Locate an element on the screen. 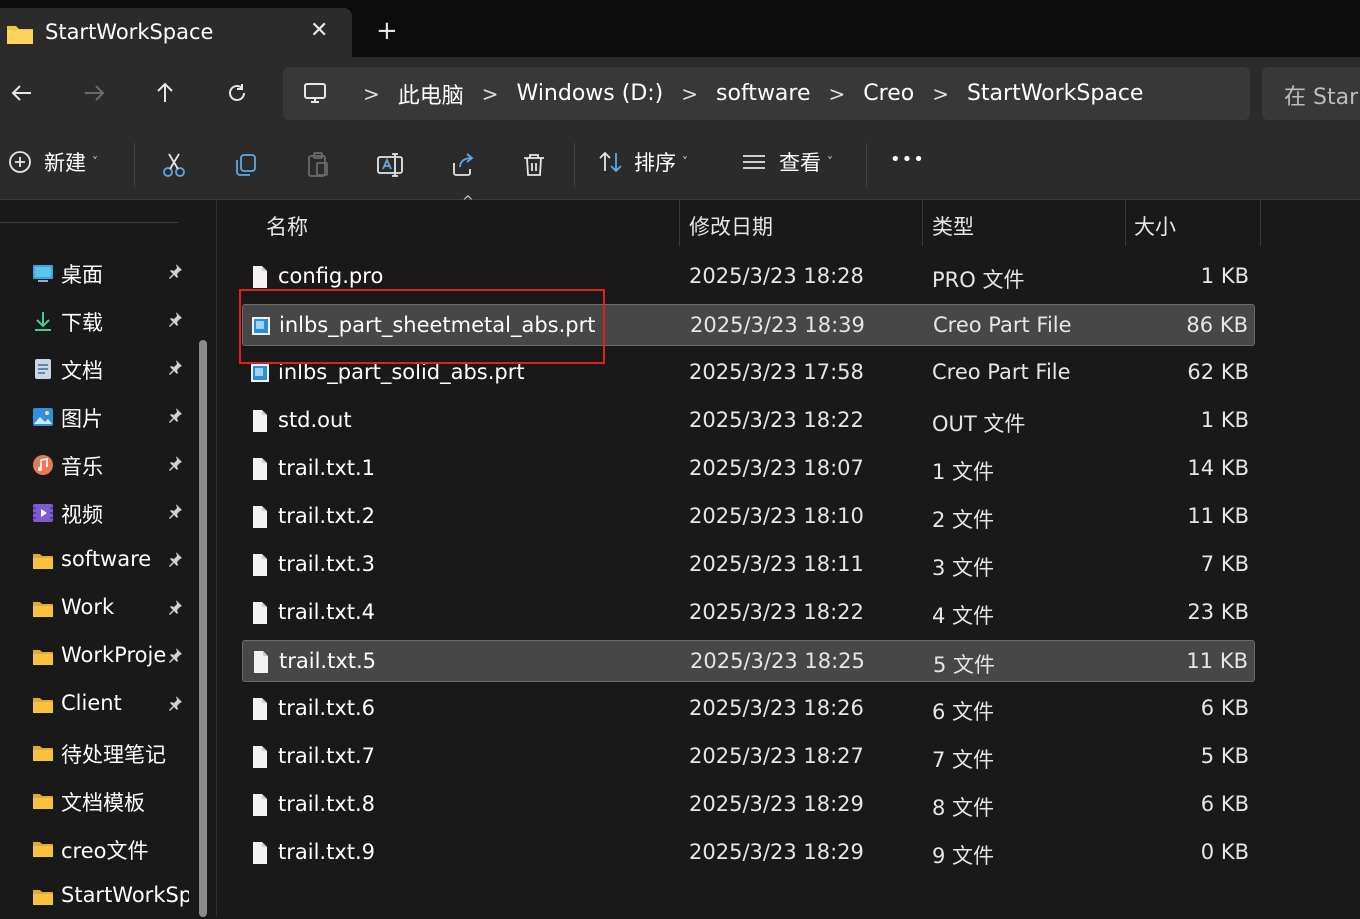  file-row: trail.txt.5 2025/3/23 18:25 5 文件 11 KB is located at coordinates (748, 661).